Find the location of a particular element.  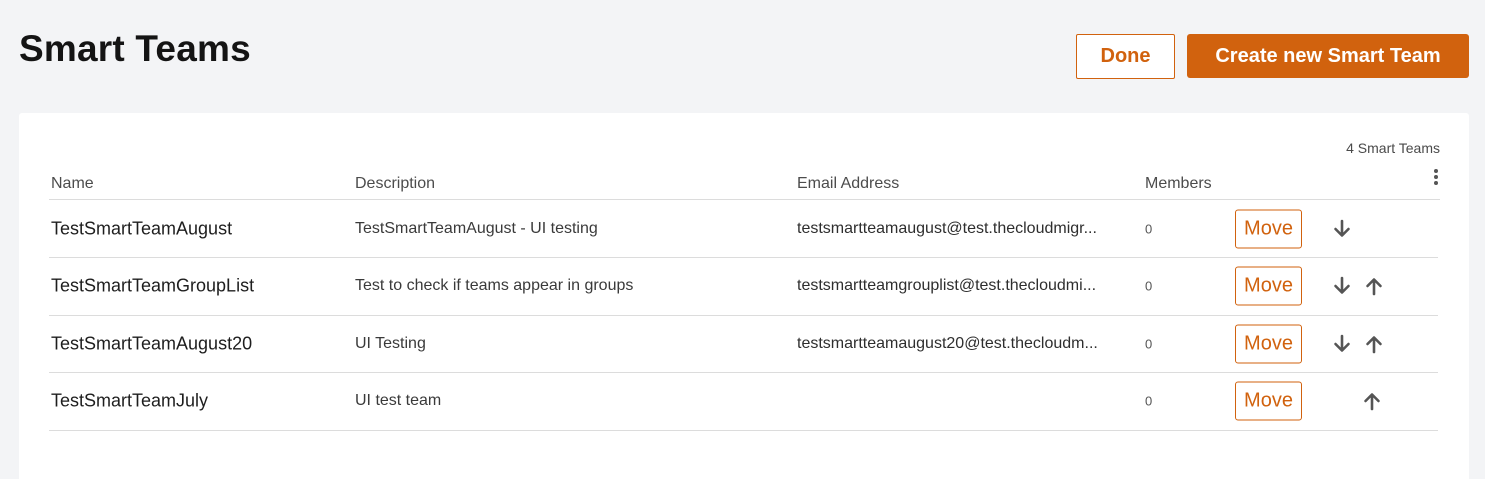

team-description: Test to check if teams appear in groups is located at coordinates (494, 285).